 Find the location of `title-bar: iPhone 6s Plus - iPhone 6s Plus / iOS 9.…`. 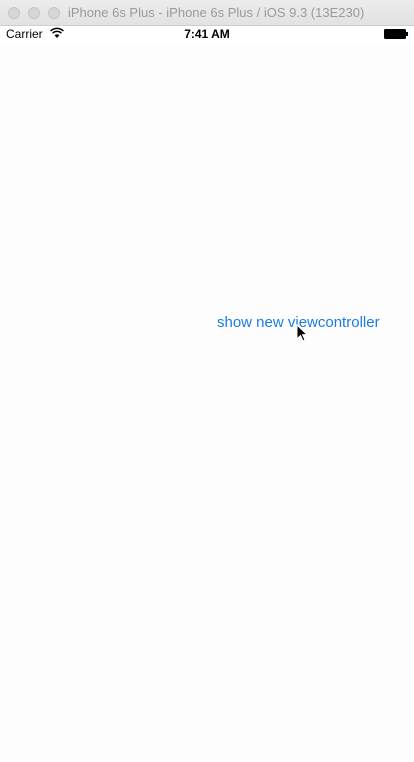

title-bar: iPhone 6s Plus - iPhone 6s Plus / iOS 9.… is located at coordinates (207, 13).